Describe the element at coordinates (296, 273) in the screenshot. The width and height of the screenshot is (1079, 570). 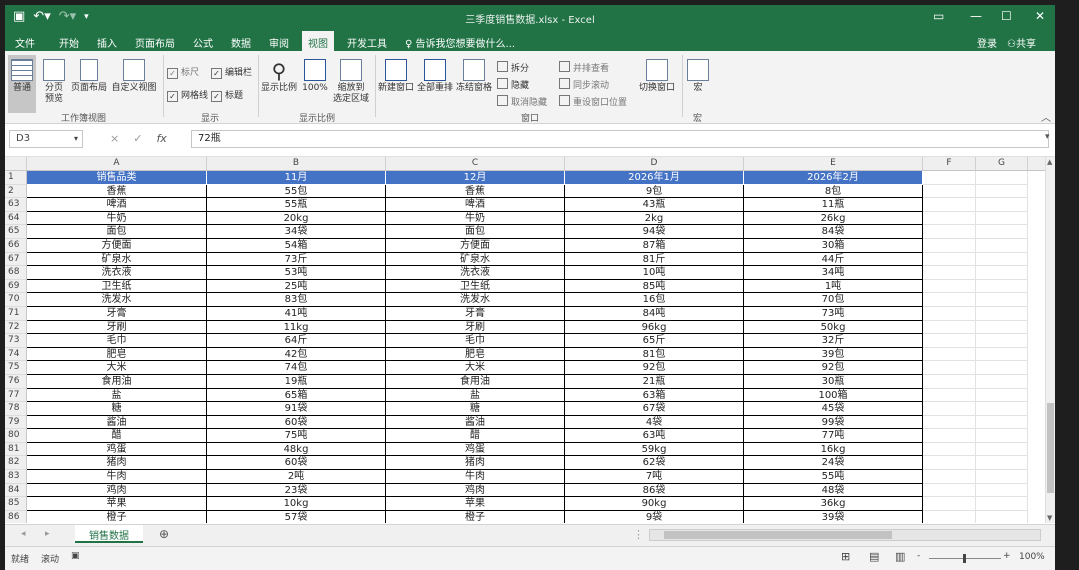
I see `table-cell: 53吨` at that location.